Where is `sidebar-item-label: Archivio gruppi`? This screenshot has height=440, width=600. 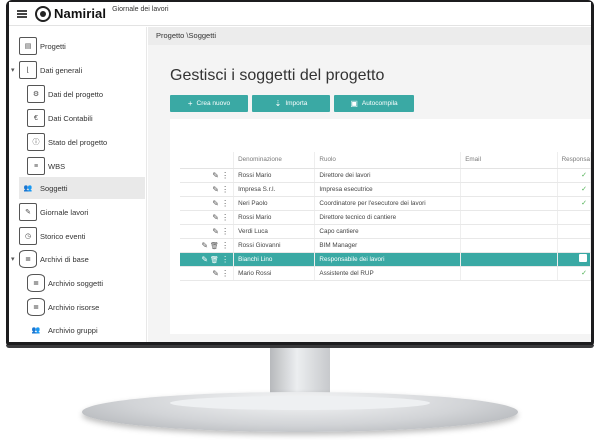
sidebar-item-label: Archivio gruppi is located at coordinates (73, 330).